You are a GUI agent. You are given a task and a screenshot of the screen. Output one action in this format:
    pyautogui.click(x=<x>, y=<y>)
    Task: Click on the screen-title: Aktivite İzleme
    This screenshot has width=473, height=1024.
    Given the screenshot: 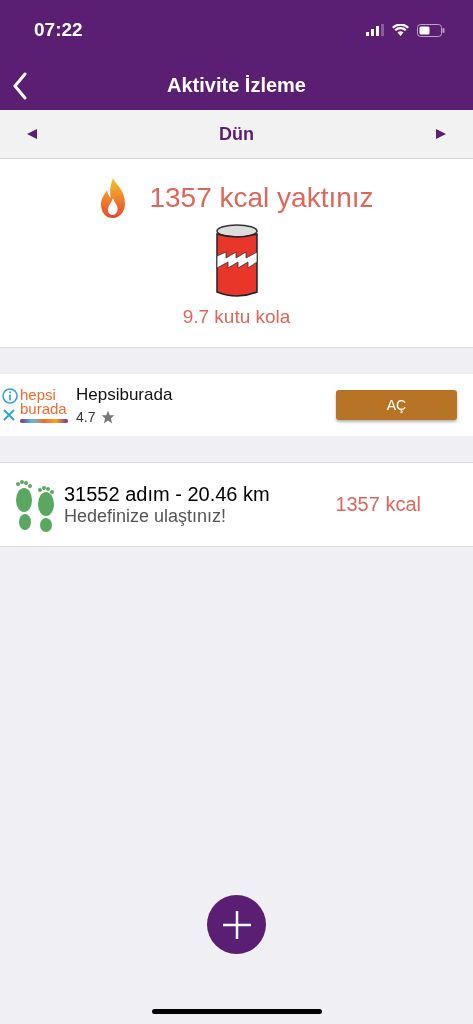 What is the action you would take?
    pyautogui.click(x=236, y=85)
    